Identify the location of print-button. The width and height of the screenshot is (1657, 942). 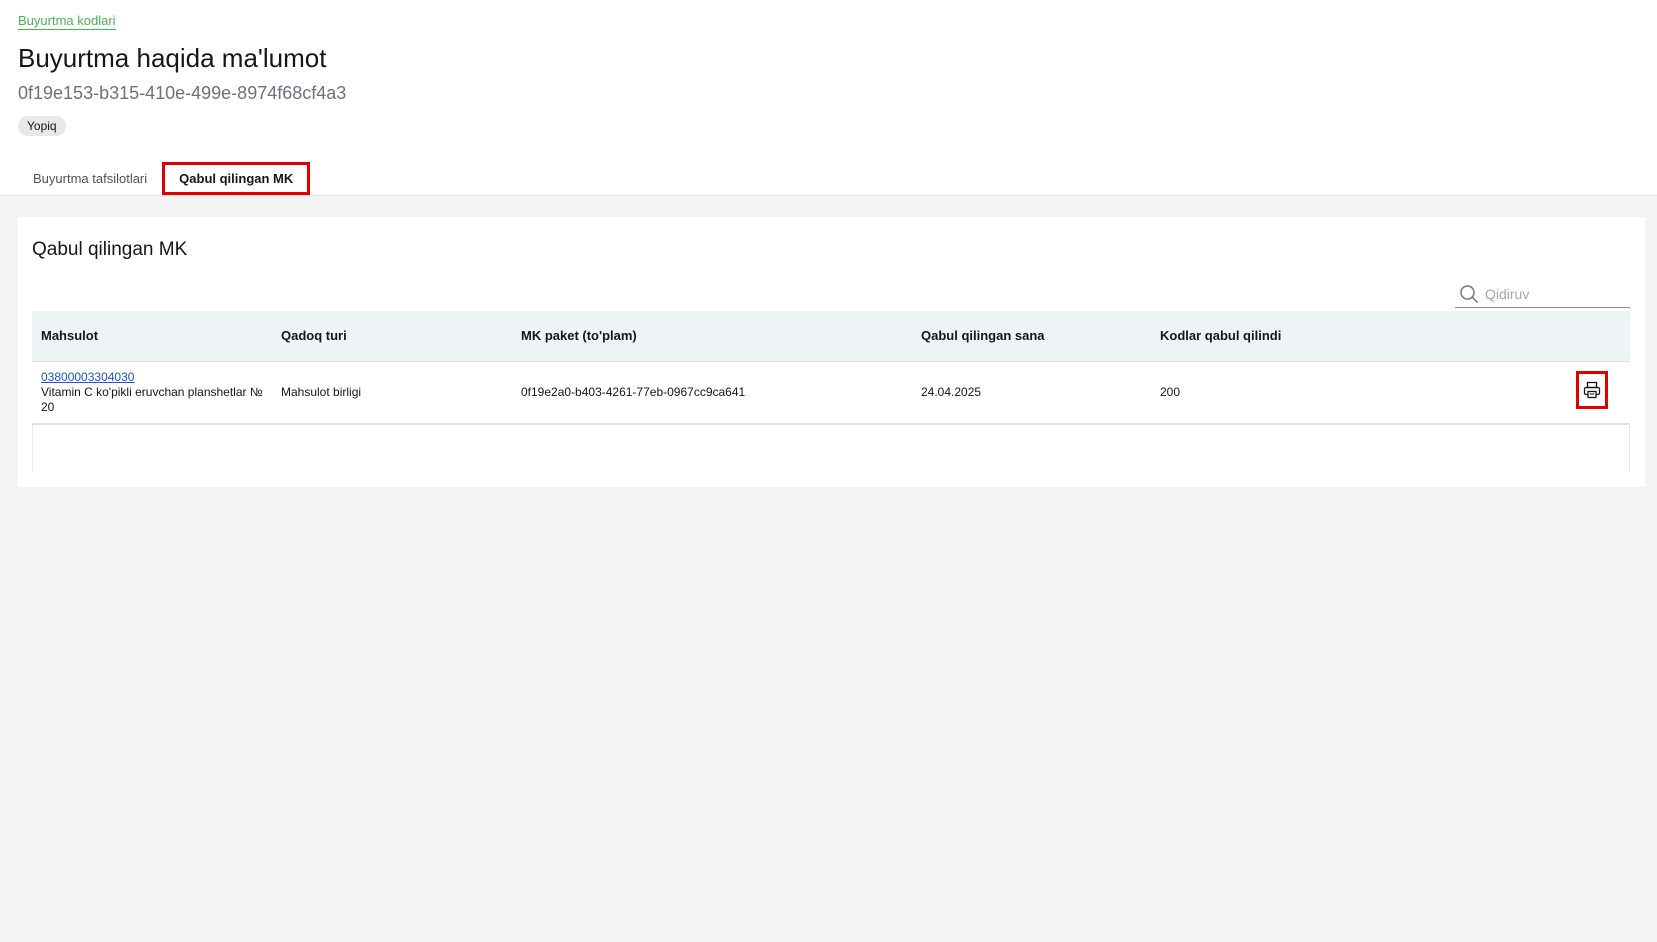
(1592, 390).